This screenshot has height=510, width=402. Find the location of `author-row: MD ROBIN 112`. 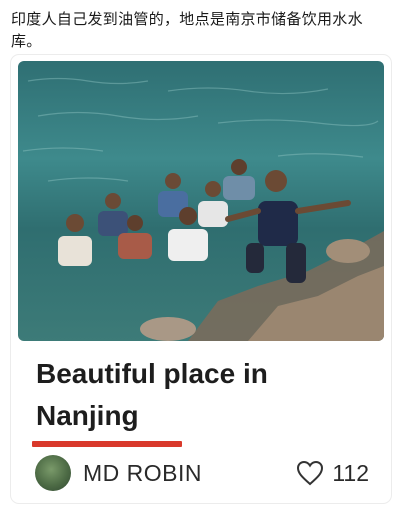

author-row: MD ROBIN 112 is located at coordinates (203, 473).